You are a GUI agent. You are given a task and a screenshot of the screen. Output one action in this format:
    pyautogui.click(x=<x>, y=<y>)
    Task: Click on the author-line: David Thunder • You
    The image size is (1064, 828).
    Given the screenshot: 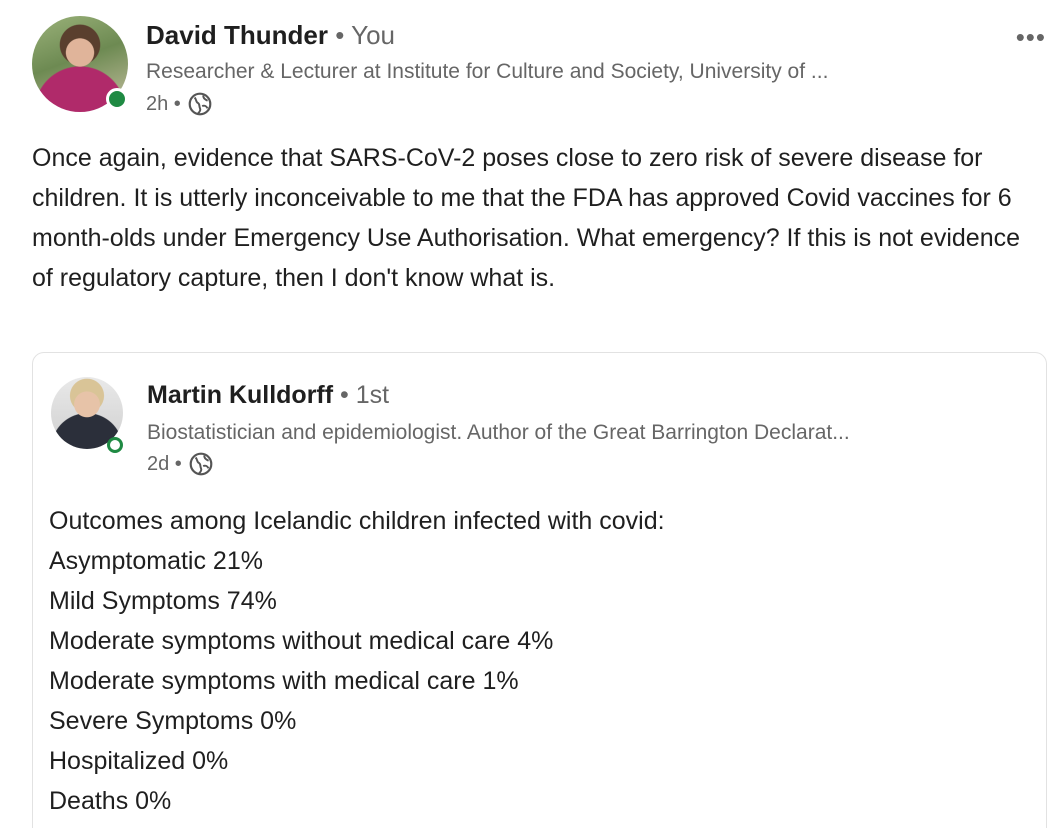 What is the action you would take?
    pyautogui.click(x=270, y=35)
    